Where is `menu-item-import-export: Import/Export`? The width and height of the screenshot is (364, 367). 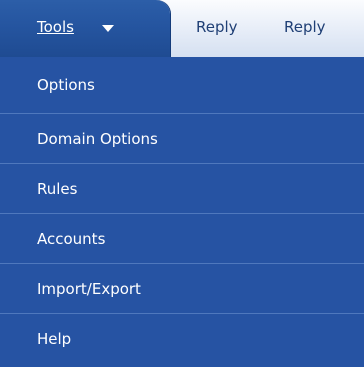 menu-item-import-export: Import/Export is located at coordinates (182, 289).